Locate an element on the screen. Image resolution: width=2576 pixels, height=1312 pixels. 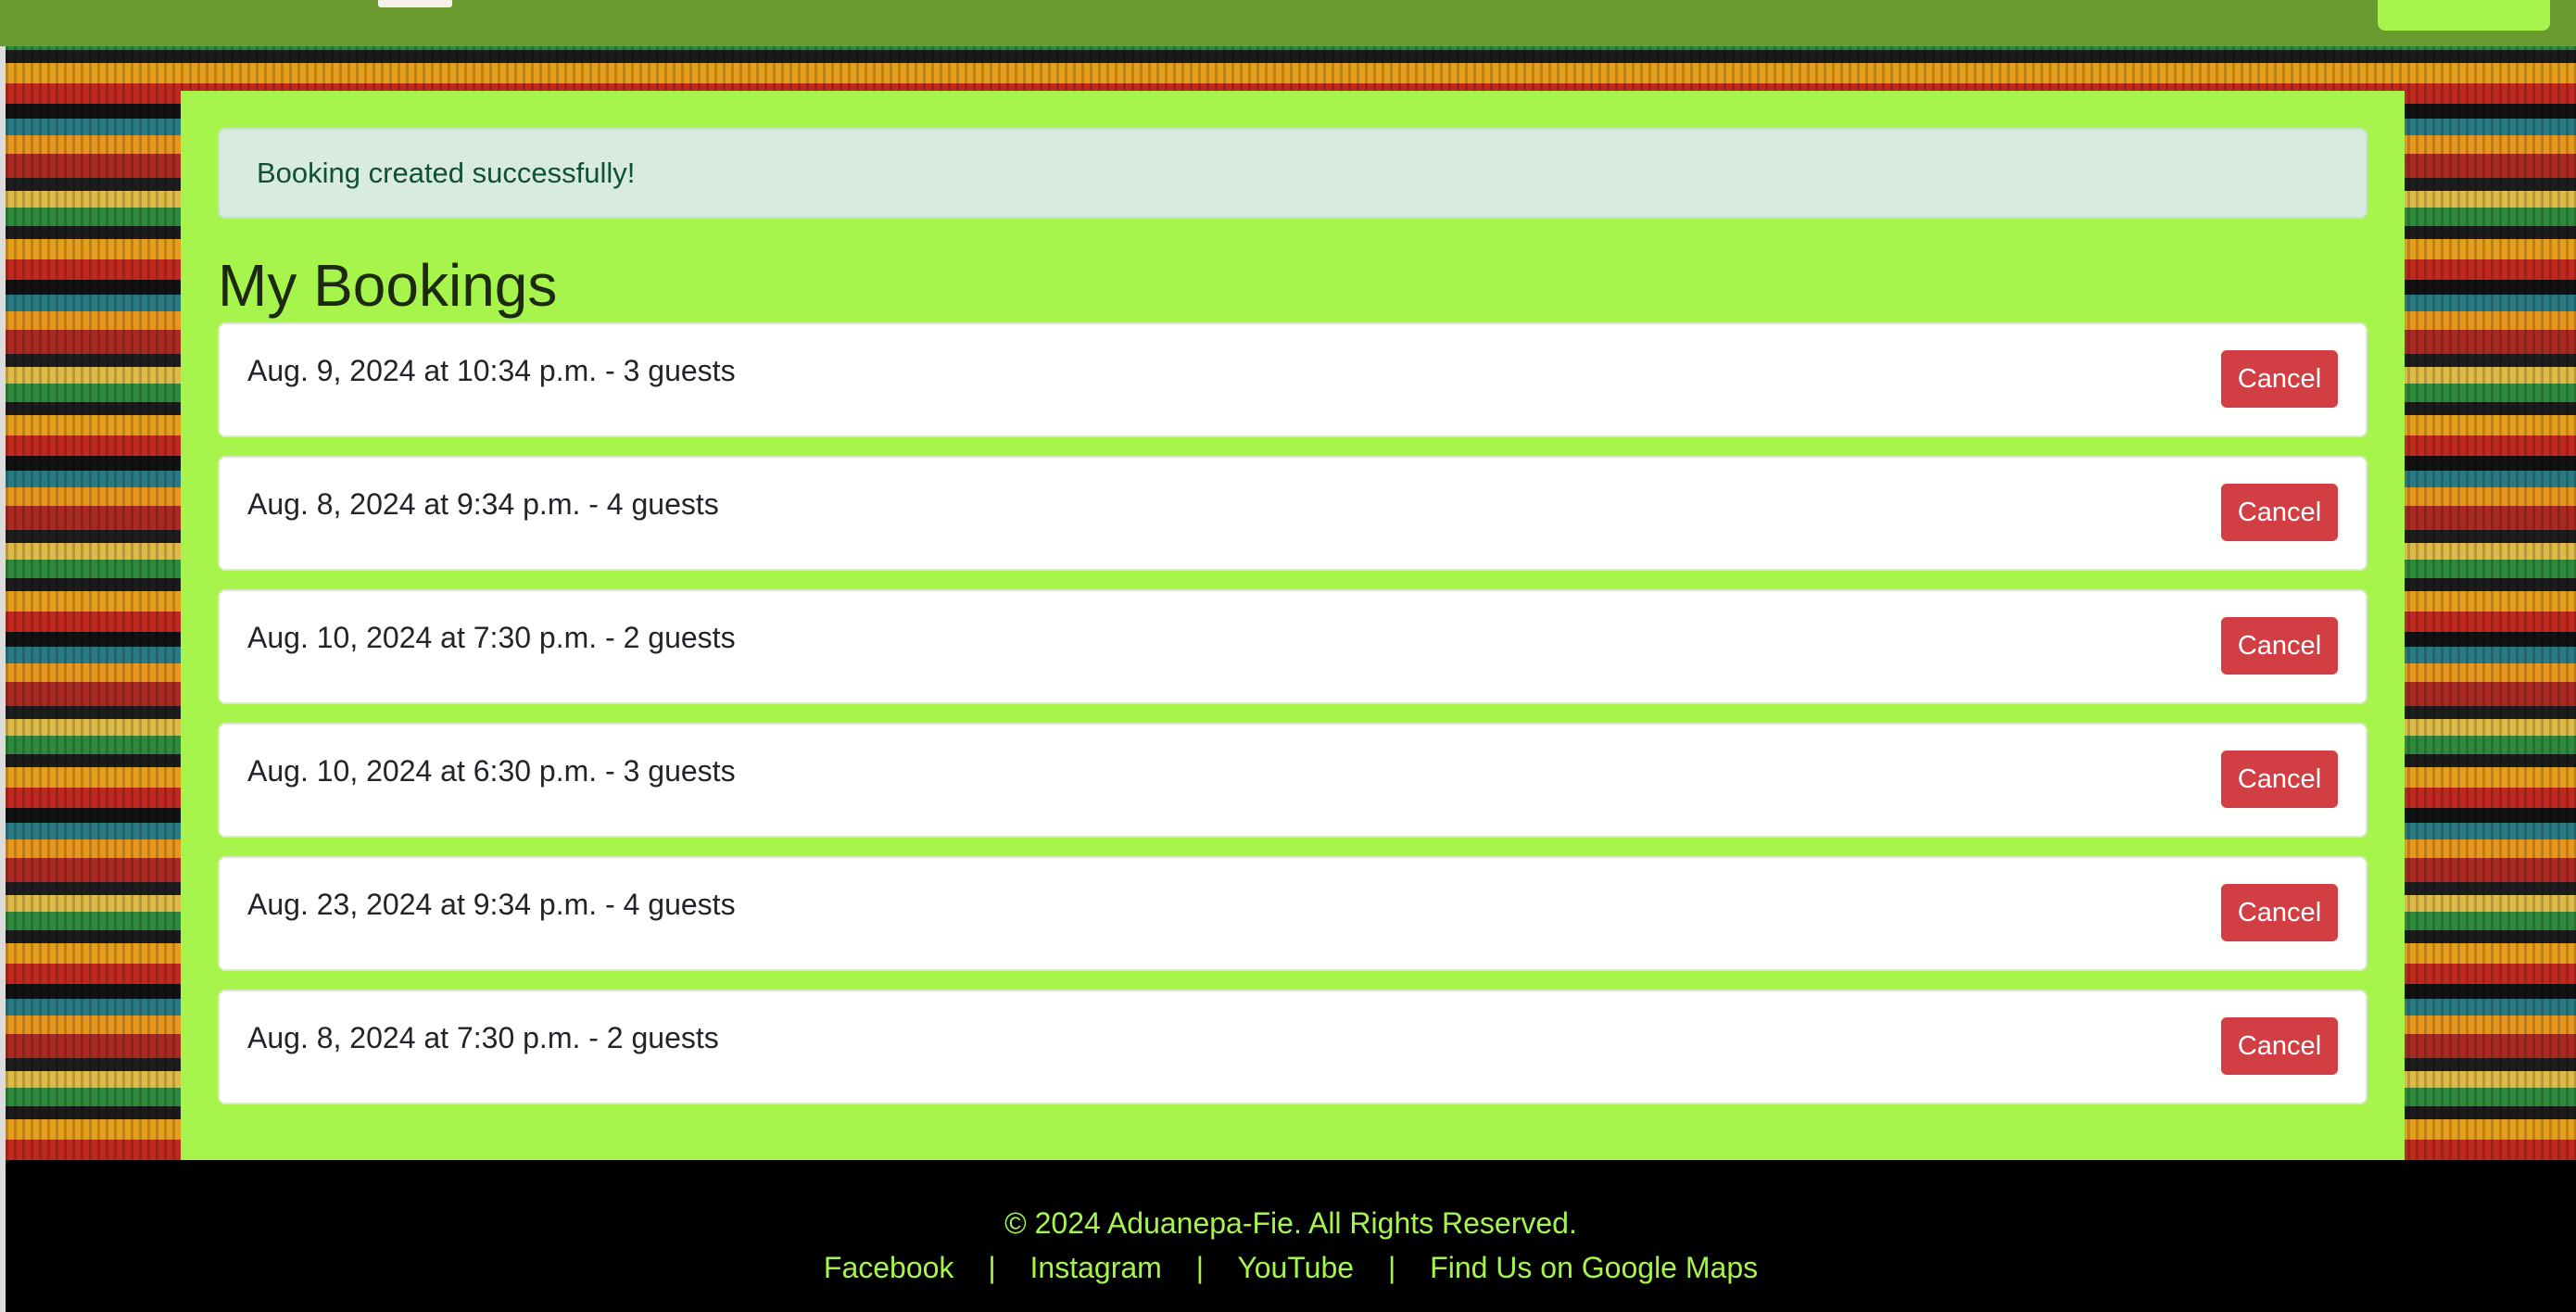
top-navbar is located at coordinates (1288, 23).